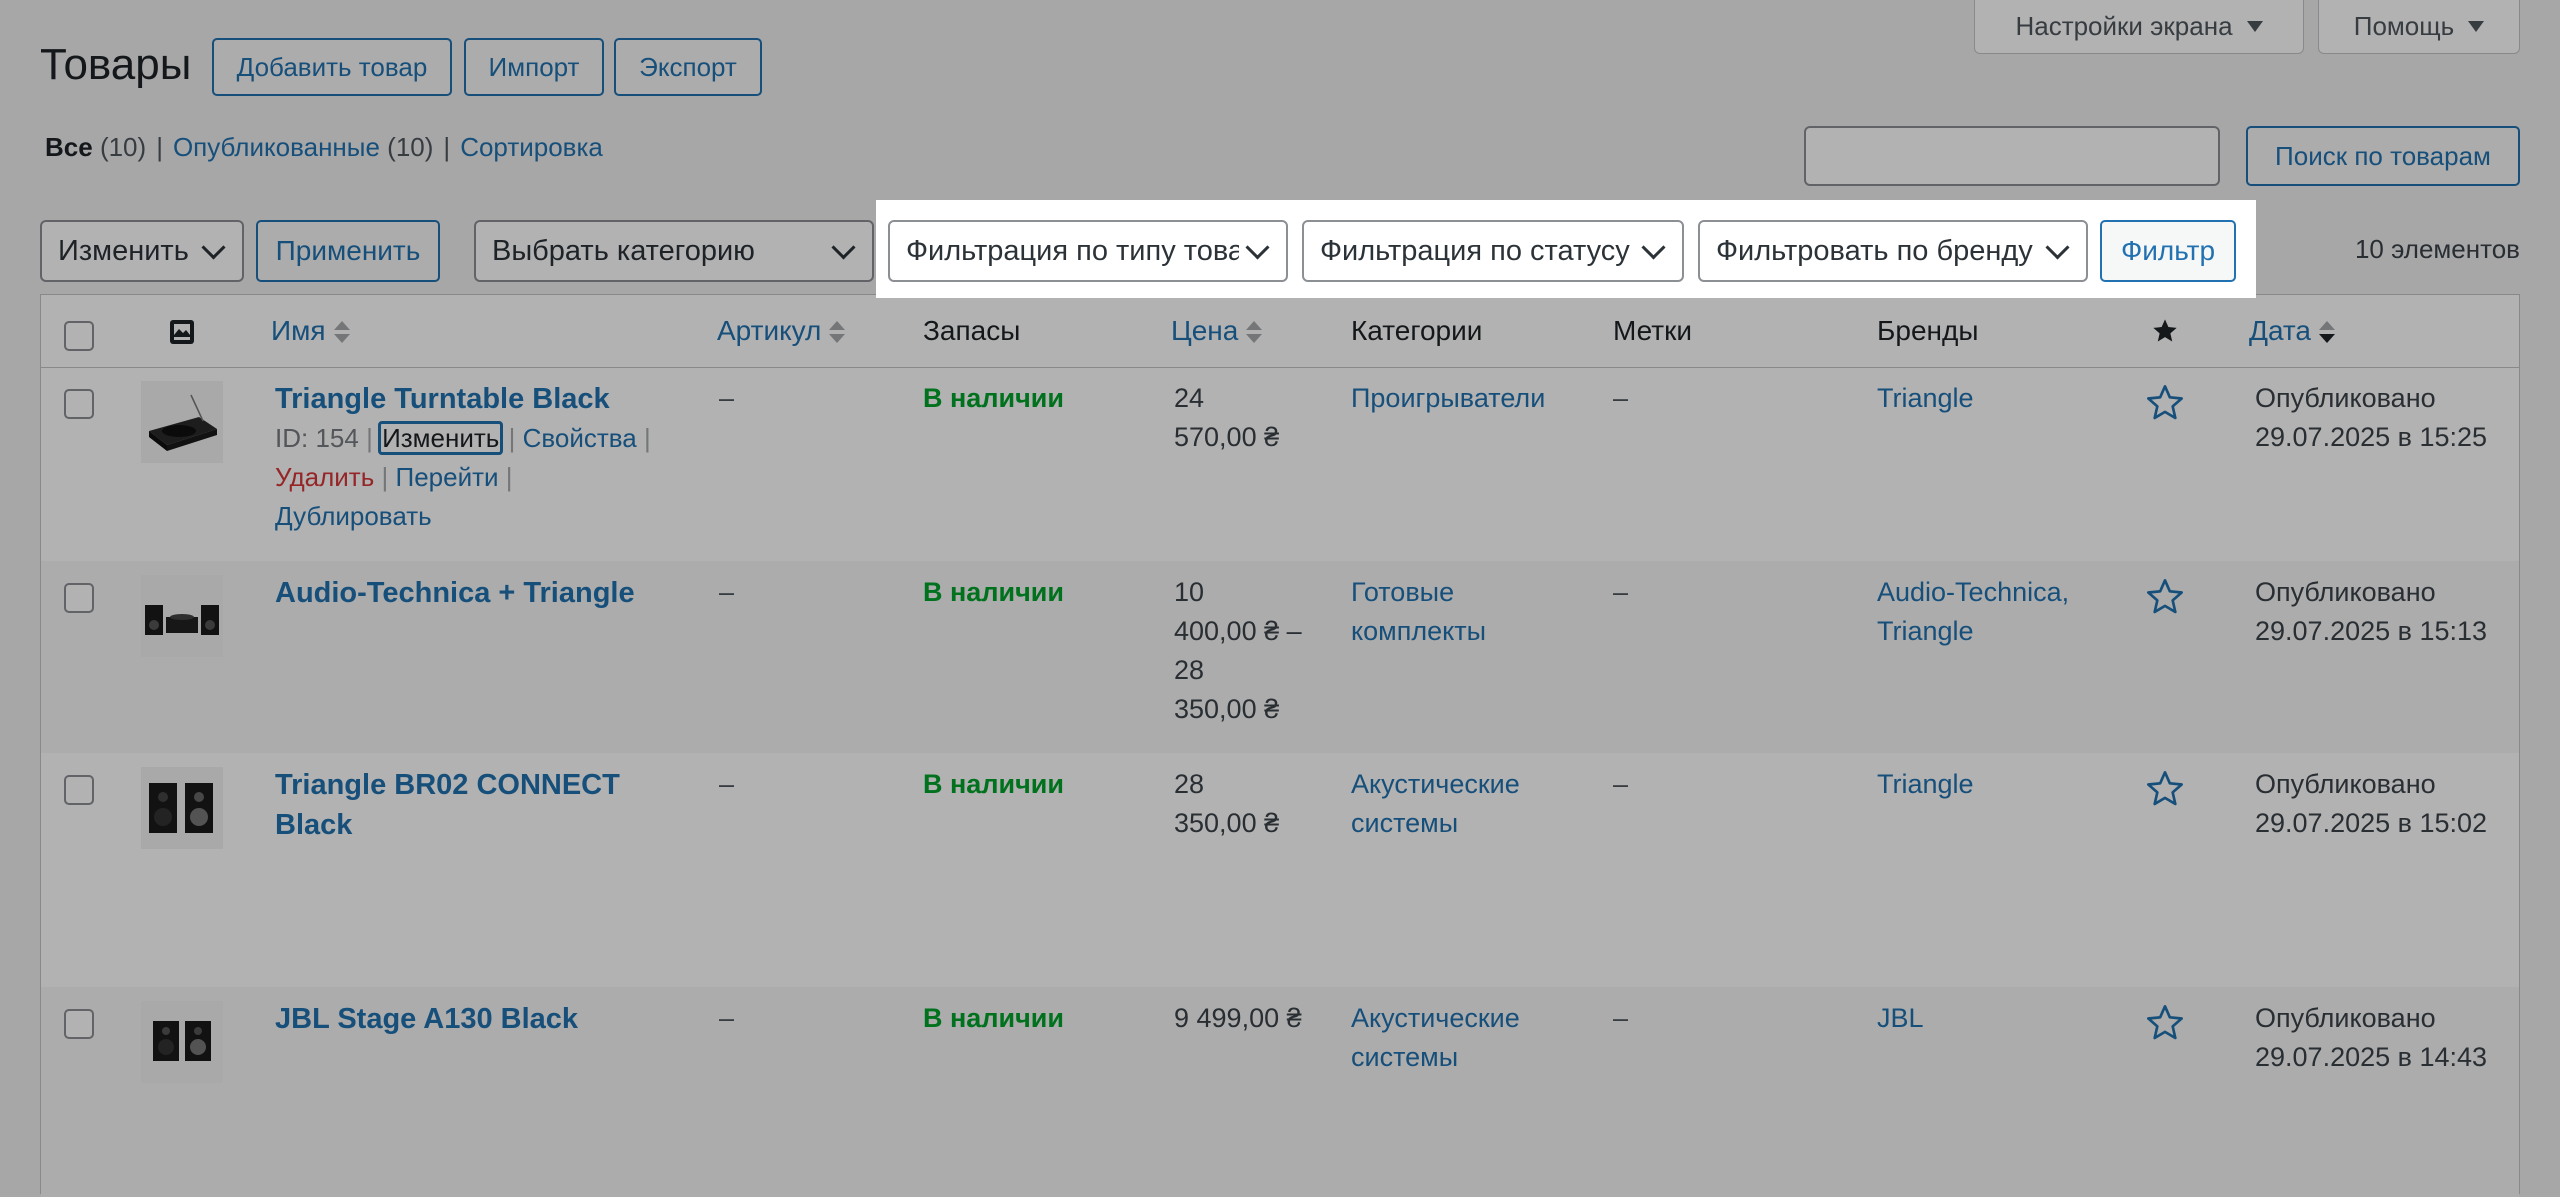  I want to click on view-all: Все, so click(69, 147).